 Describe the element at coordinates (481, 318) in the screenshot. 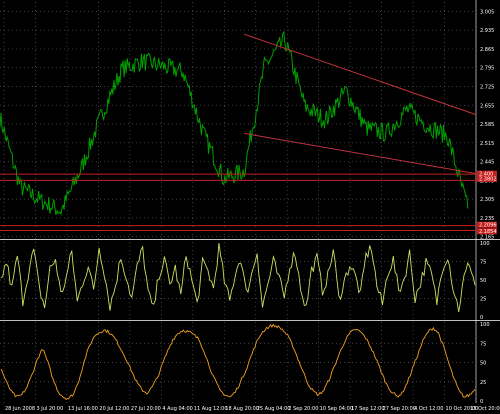

I see `oscillator-1-tick-label: 0` at that location.